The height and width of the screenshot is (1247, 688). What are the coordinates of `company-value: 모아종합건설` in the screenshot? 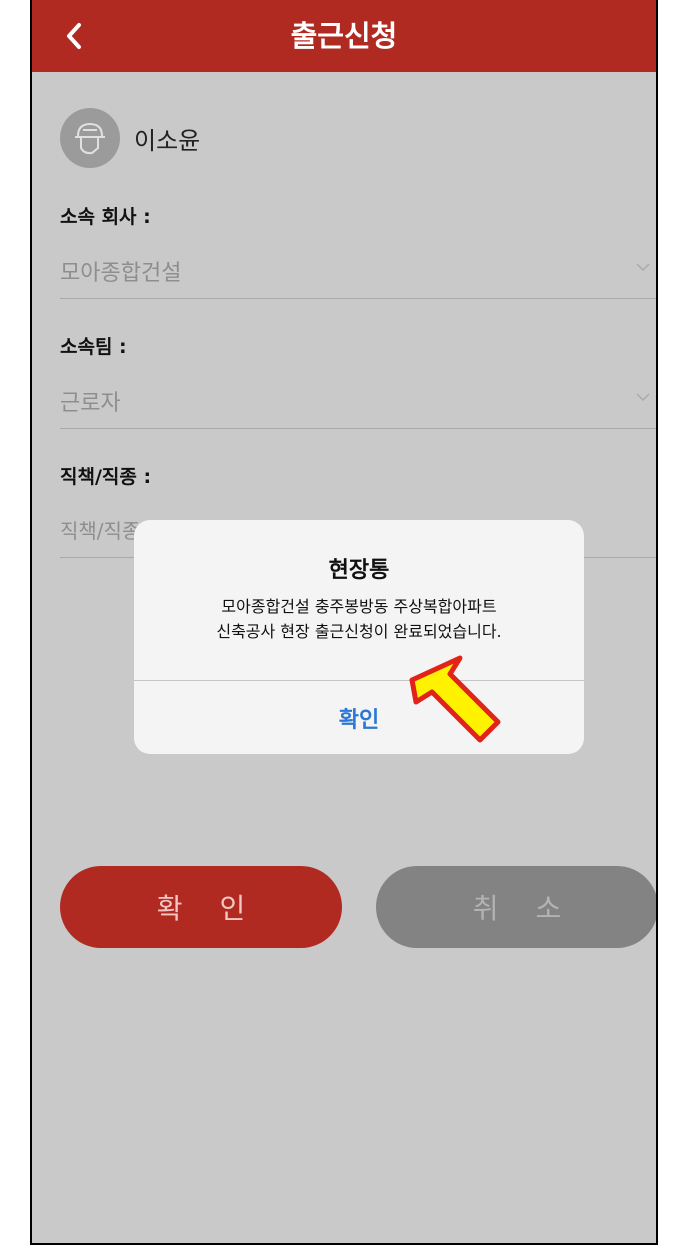 It's located at (121, 273).